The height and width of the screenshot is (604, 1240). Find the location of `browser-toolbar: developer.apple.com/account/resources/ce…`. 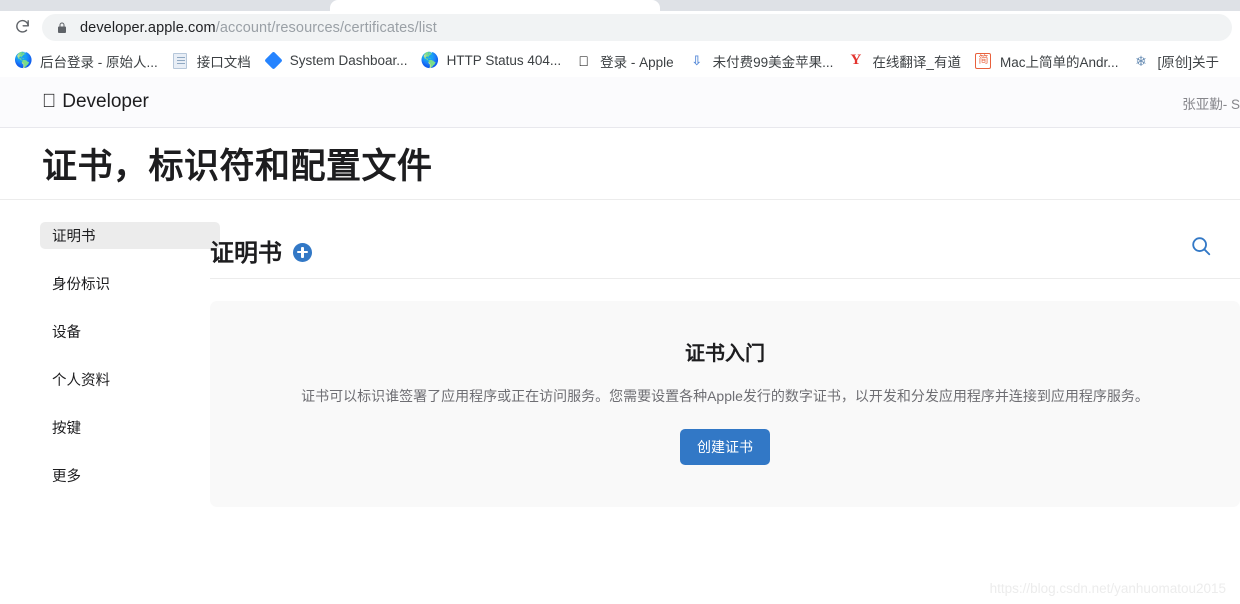

browser-toolbar: developer.apple.com/account/resources/ce… is located at coordinates (620, 27).